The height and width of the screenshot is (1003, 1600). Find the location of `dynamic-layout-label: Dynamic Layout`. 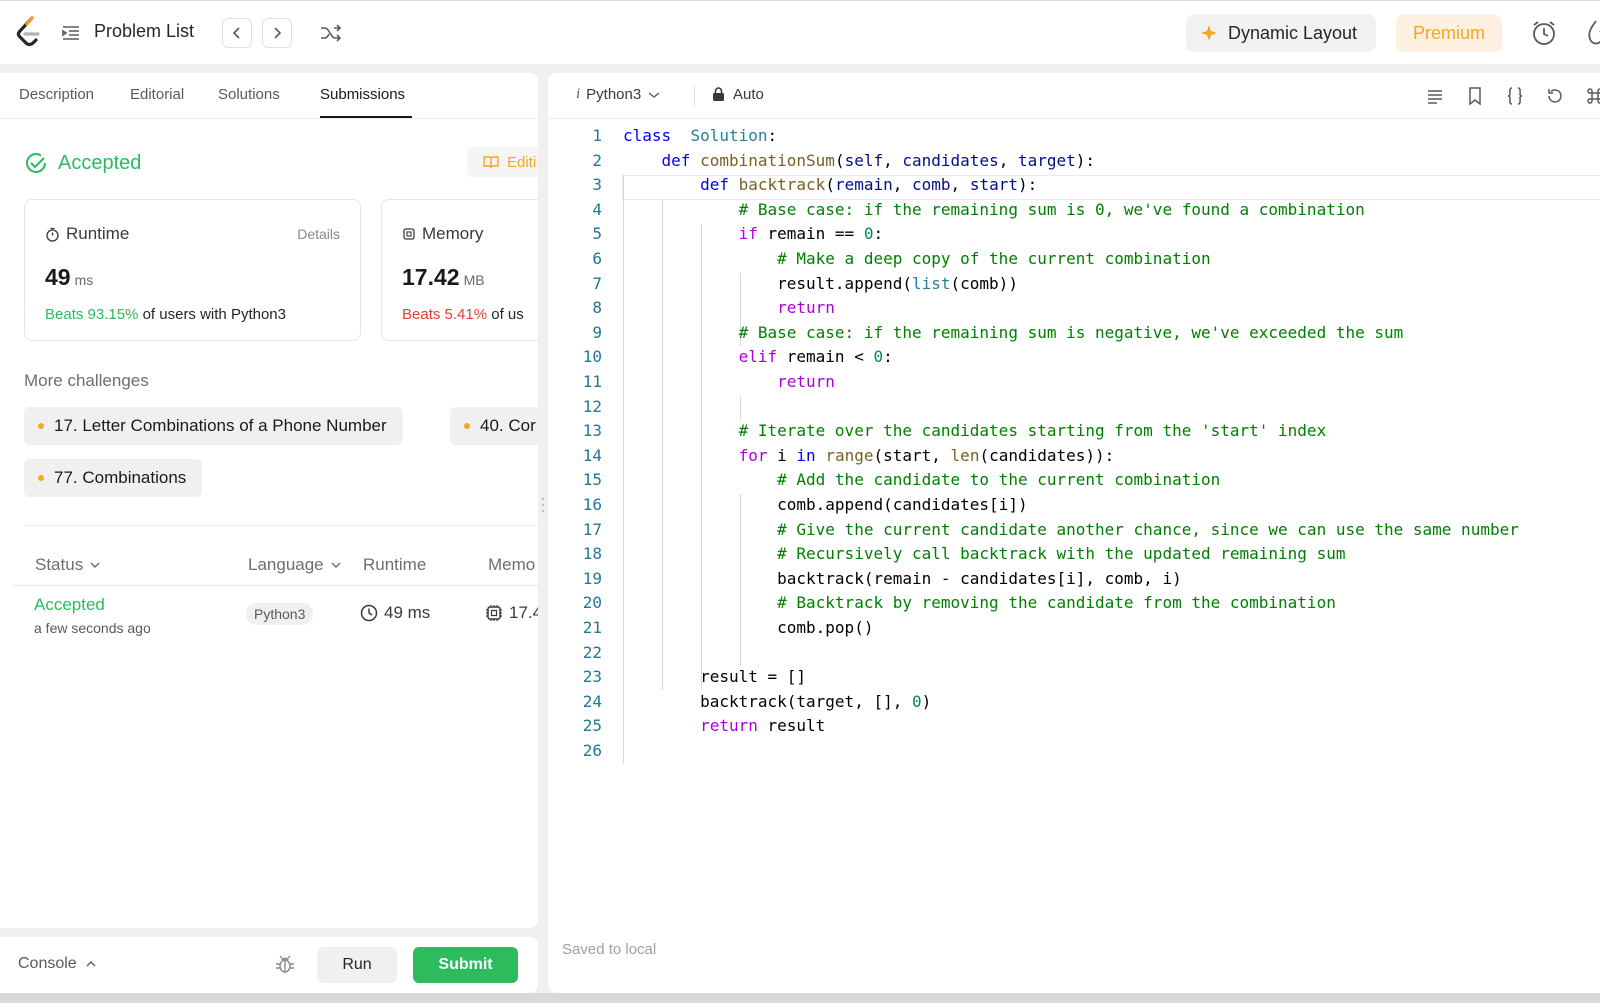

dynamic-layout-label: Dynamic Layout is located at coordinates (1293, 32).